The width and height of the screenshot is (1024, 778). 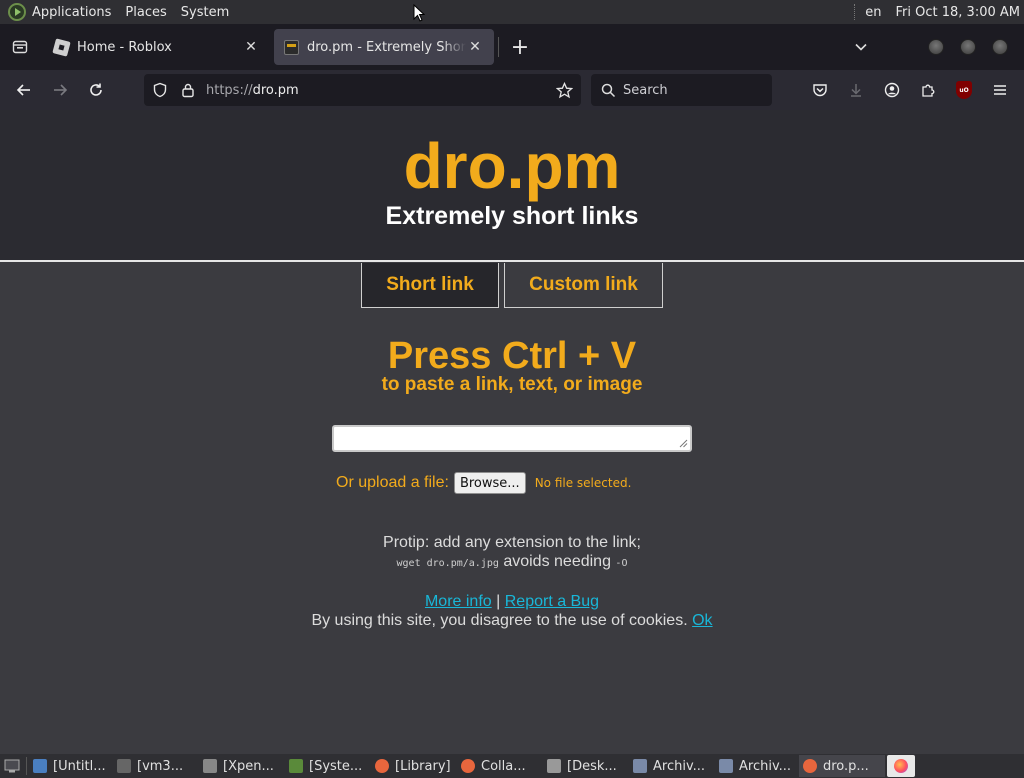 What do you see at coordinates (458, 601) in the screenshot?
I see `more-info-link: More info` at bounding box center [458, 601].